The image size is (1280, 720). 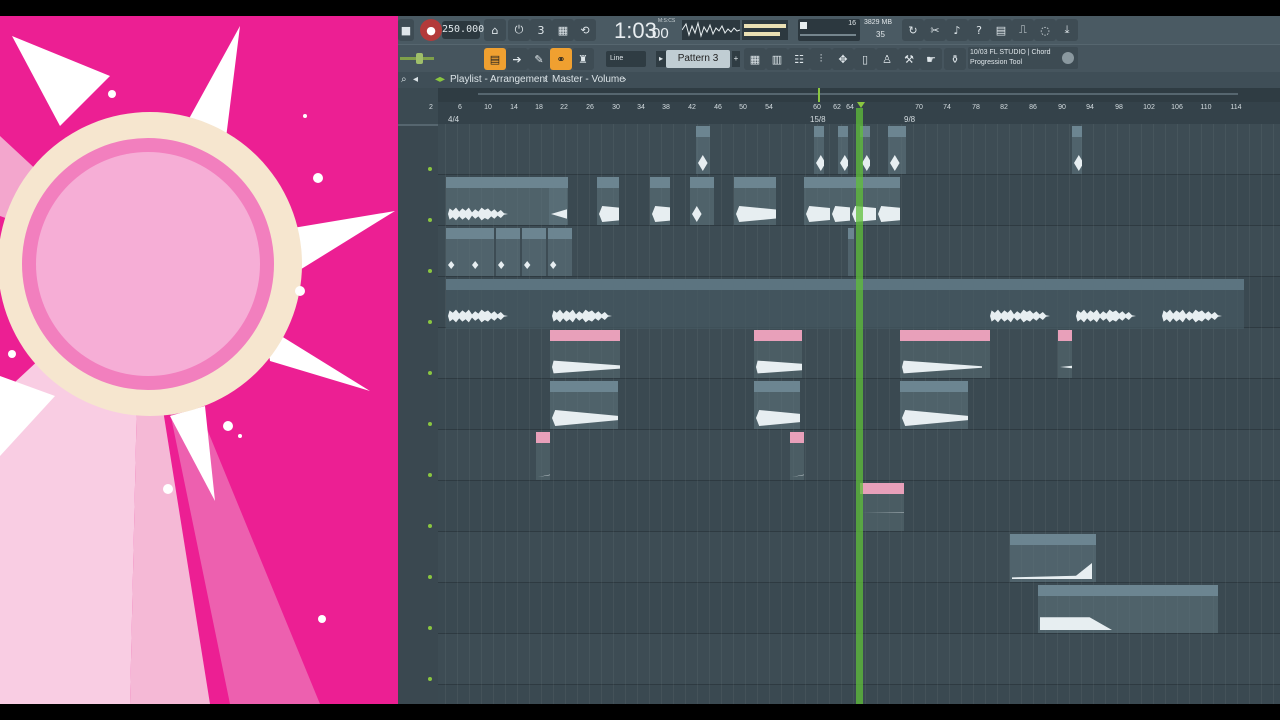 What do you see at coordinates (859, 406) in the screenshot?
I see `playhead` at bounding box center [859, 406].